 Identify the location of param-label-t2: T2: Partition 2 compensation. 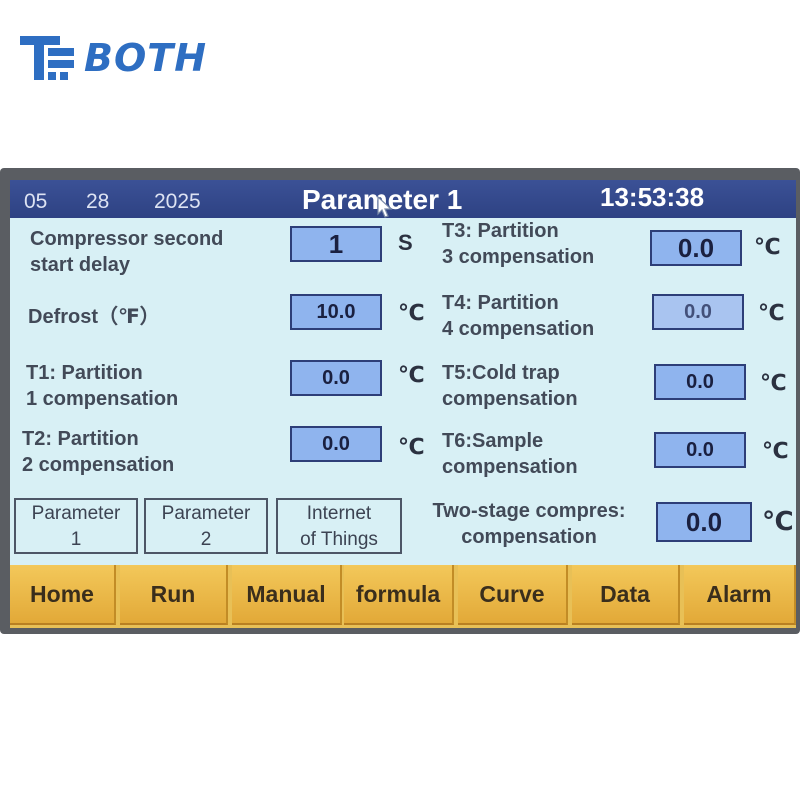
(98, 452).